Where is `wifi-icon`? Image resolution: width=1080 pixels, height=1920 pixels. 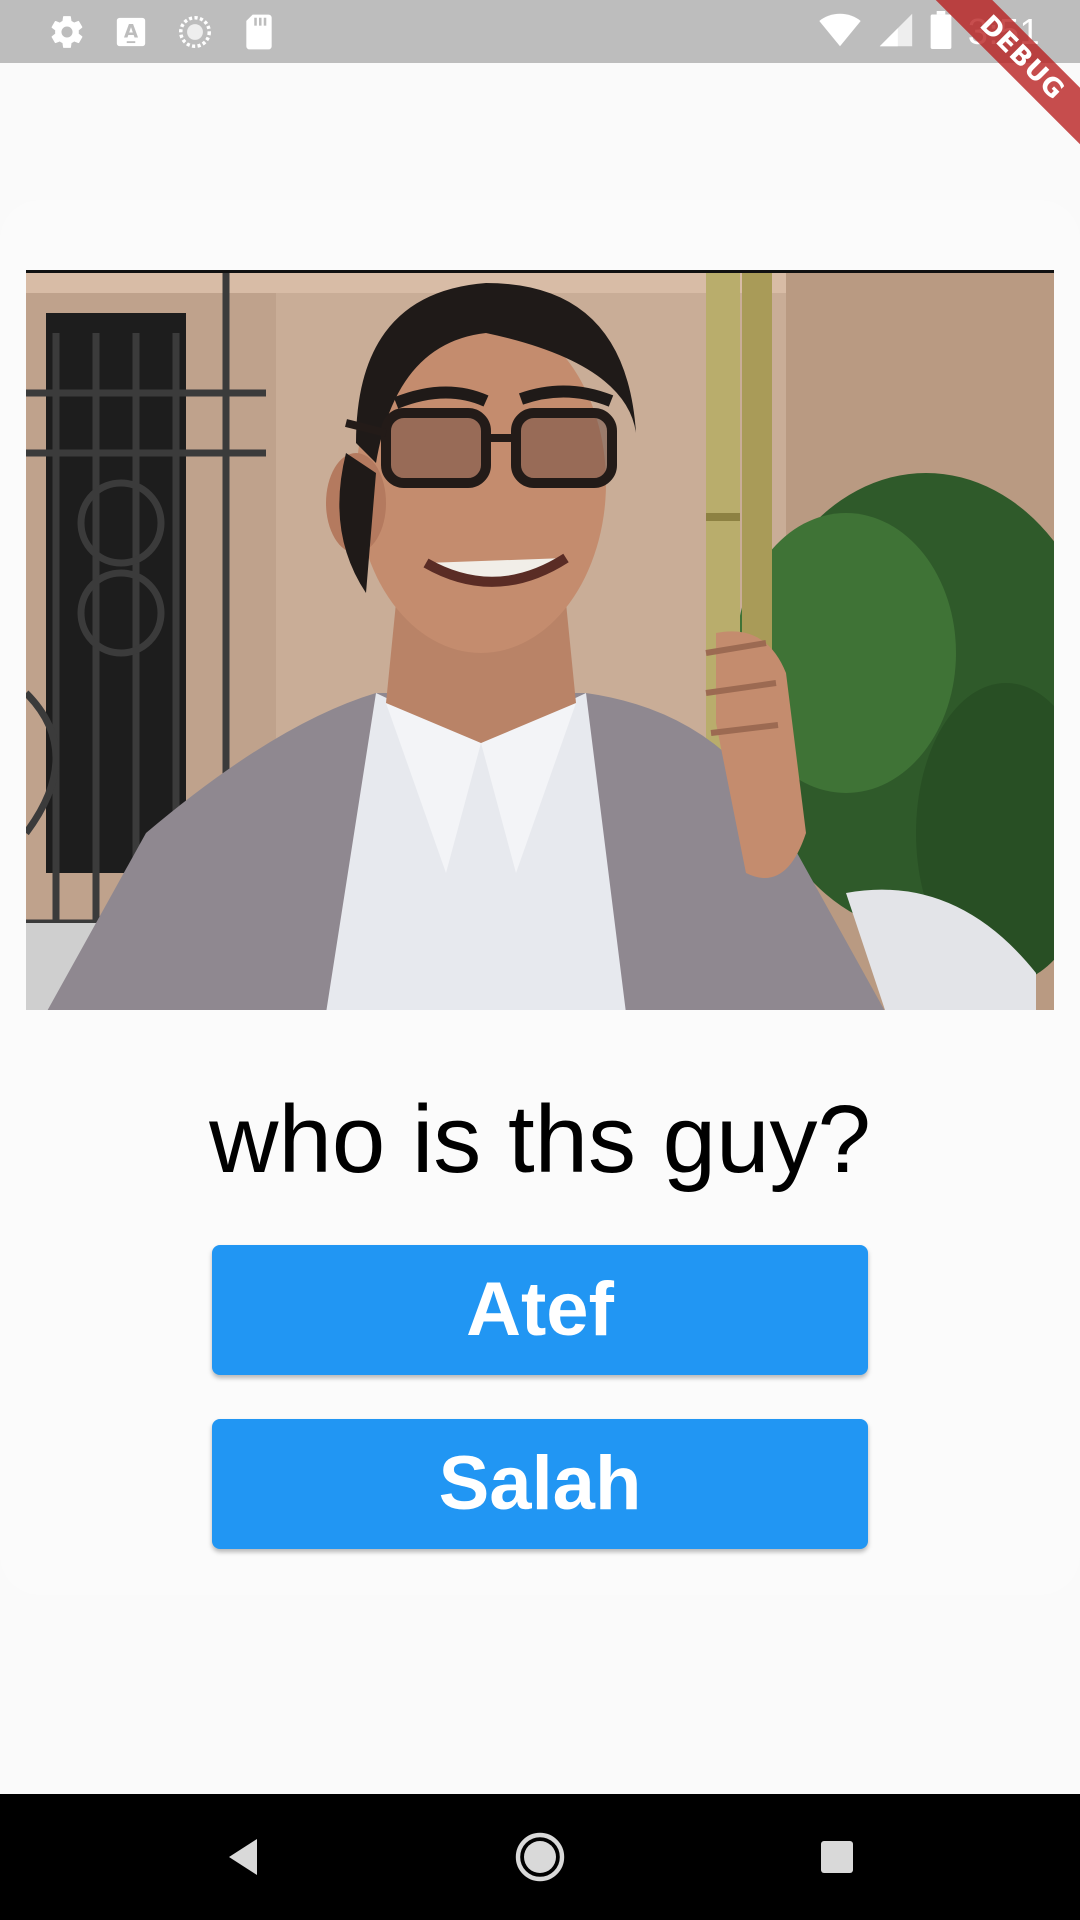
wifi-icon is located at coordinates (840, 32).